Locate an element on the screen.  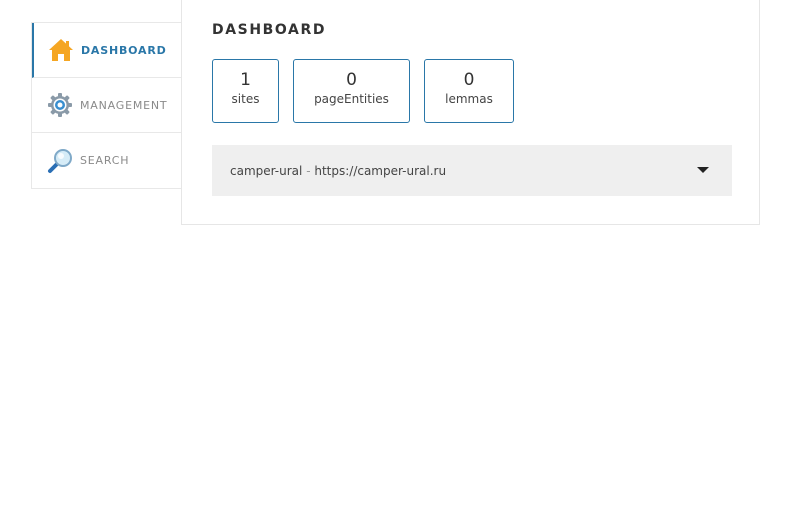
home-icon is located at coordinates (61, 50).